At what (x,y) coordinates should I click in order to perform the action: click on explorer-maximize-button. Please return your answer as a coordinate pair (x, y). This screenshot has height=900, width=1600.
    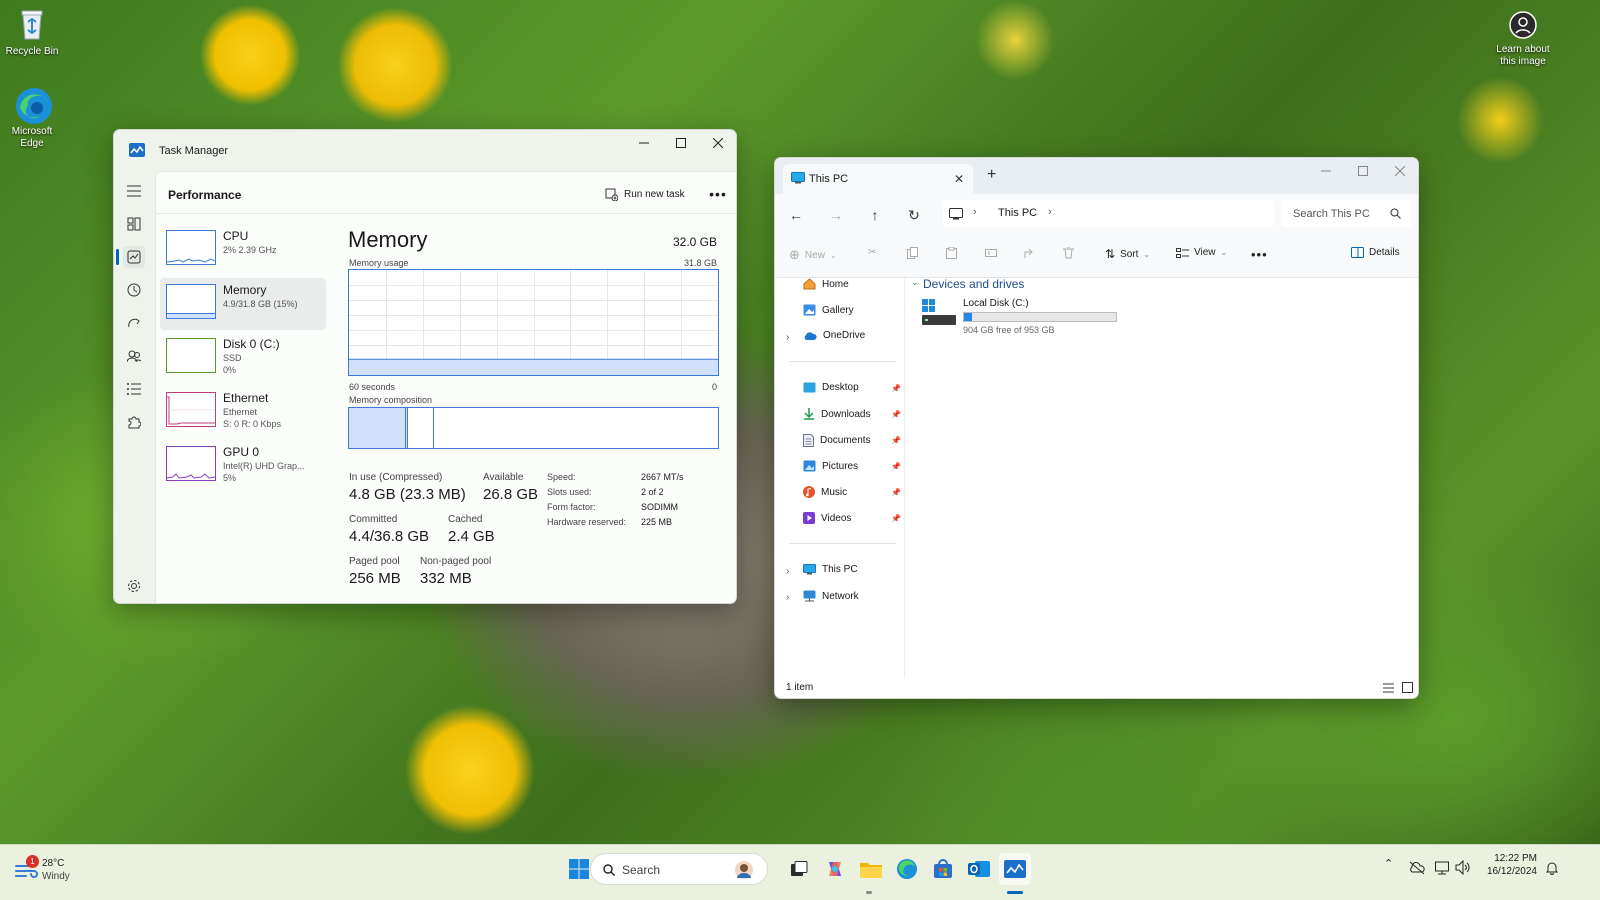
    Looking at the image, I should click on (1363, 171).